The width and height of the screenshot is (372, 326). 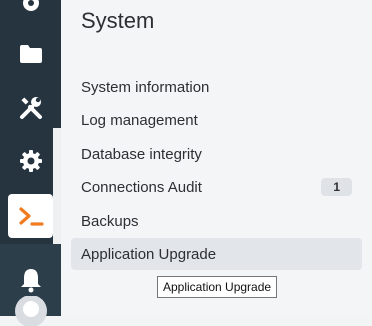 What do you see at coordinates (141, 154) in the screenshot?
I see `menu-item-label: Database integrity` at bounding box center [141, 154].